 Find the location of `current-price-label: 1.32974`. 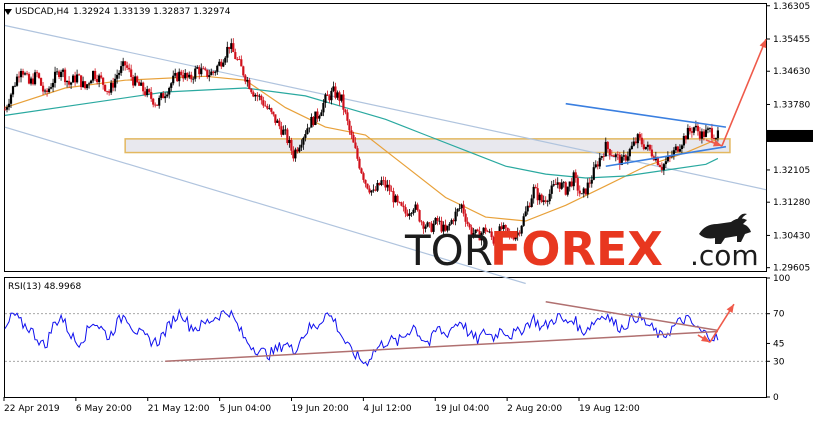

current-price-label: 1.32974 is located at coordinates (791, 137).